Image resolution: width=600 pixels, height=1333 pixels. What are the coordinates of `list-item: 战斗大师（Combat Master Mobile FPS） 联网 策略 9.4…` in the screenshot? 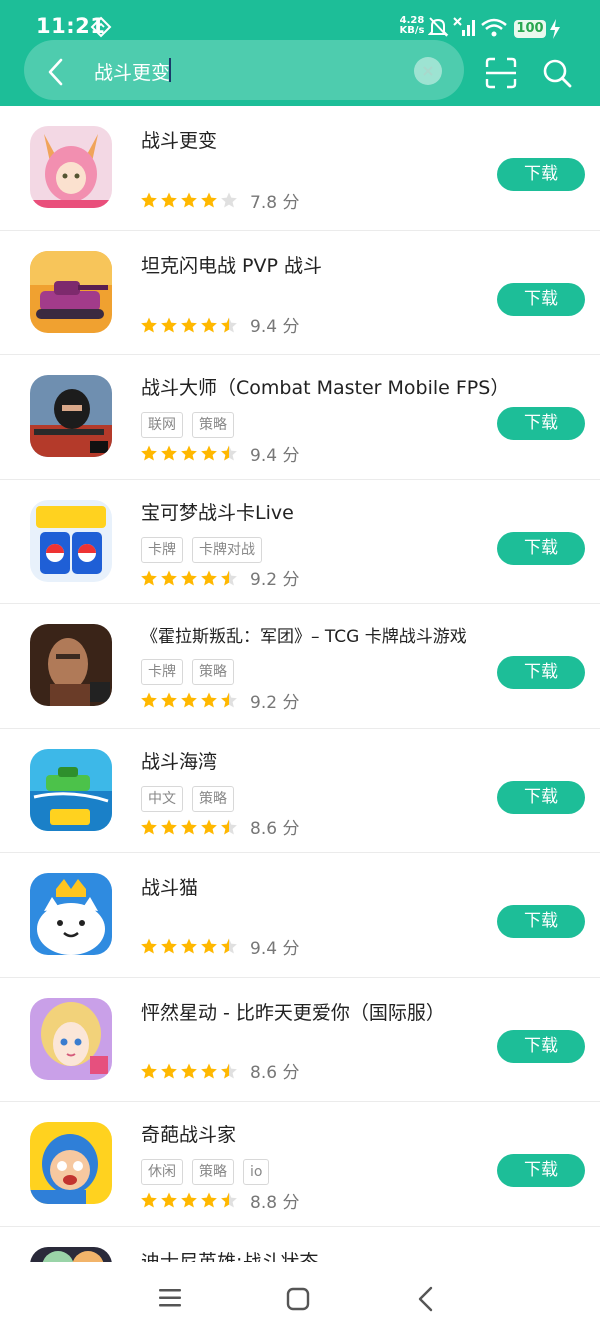 It's located at (300, 417).